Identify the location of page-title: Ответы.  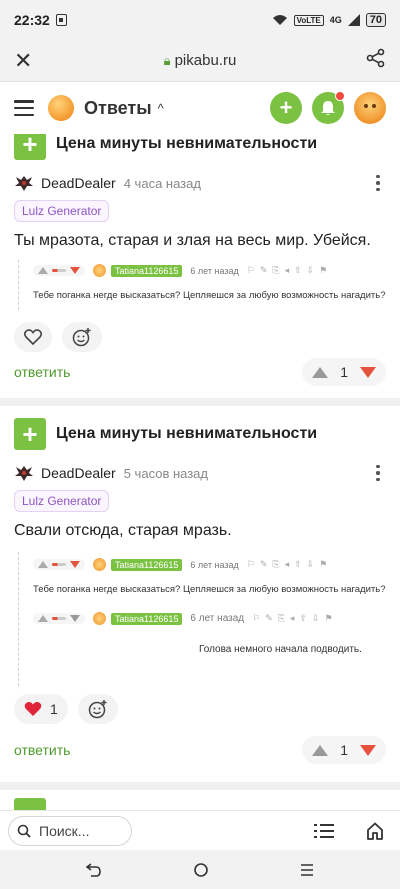
(118, 108).